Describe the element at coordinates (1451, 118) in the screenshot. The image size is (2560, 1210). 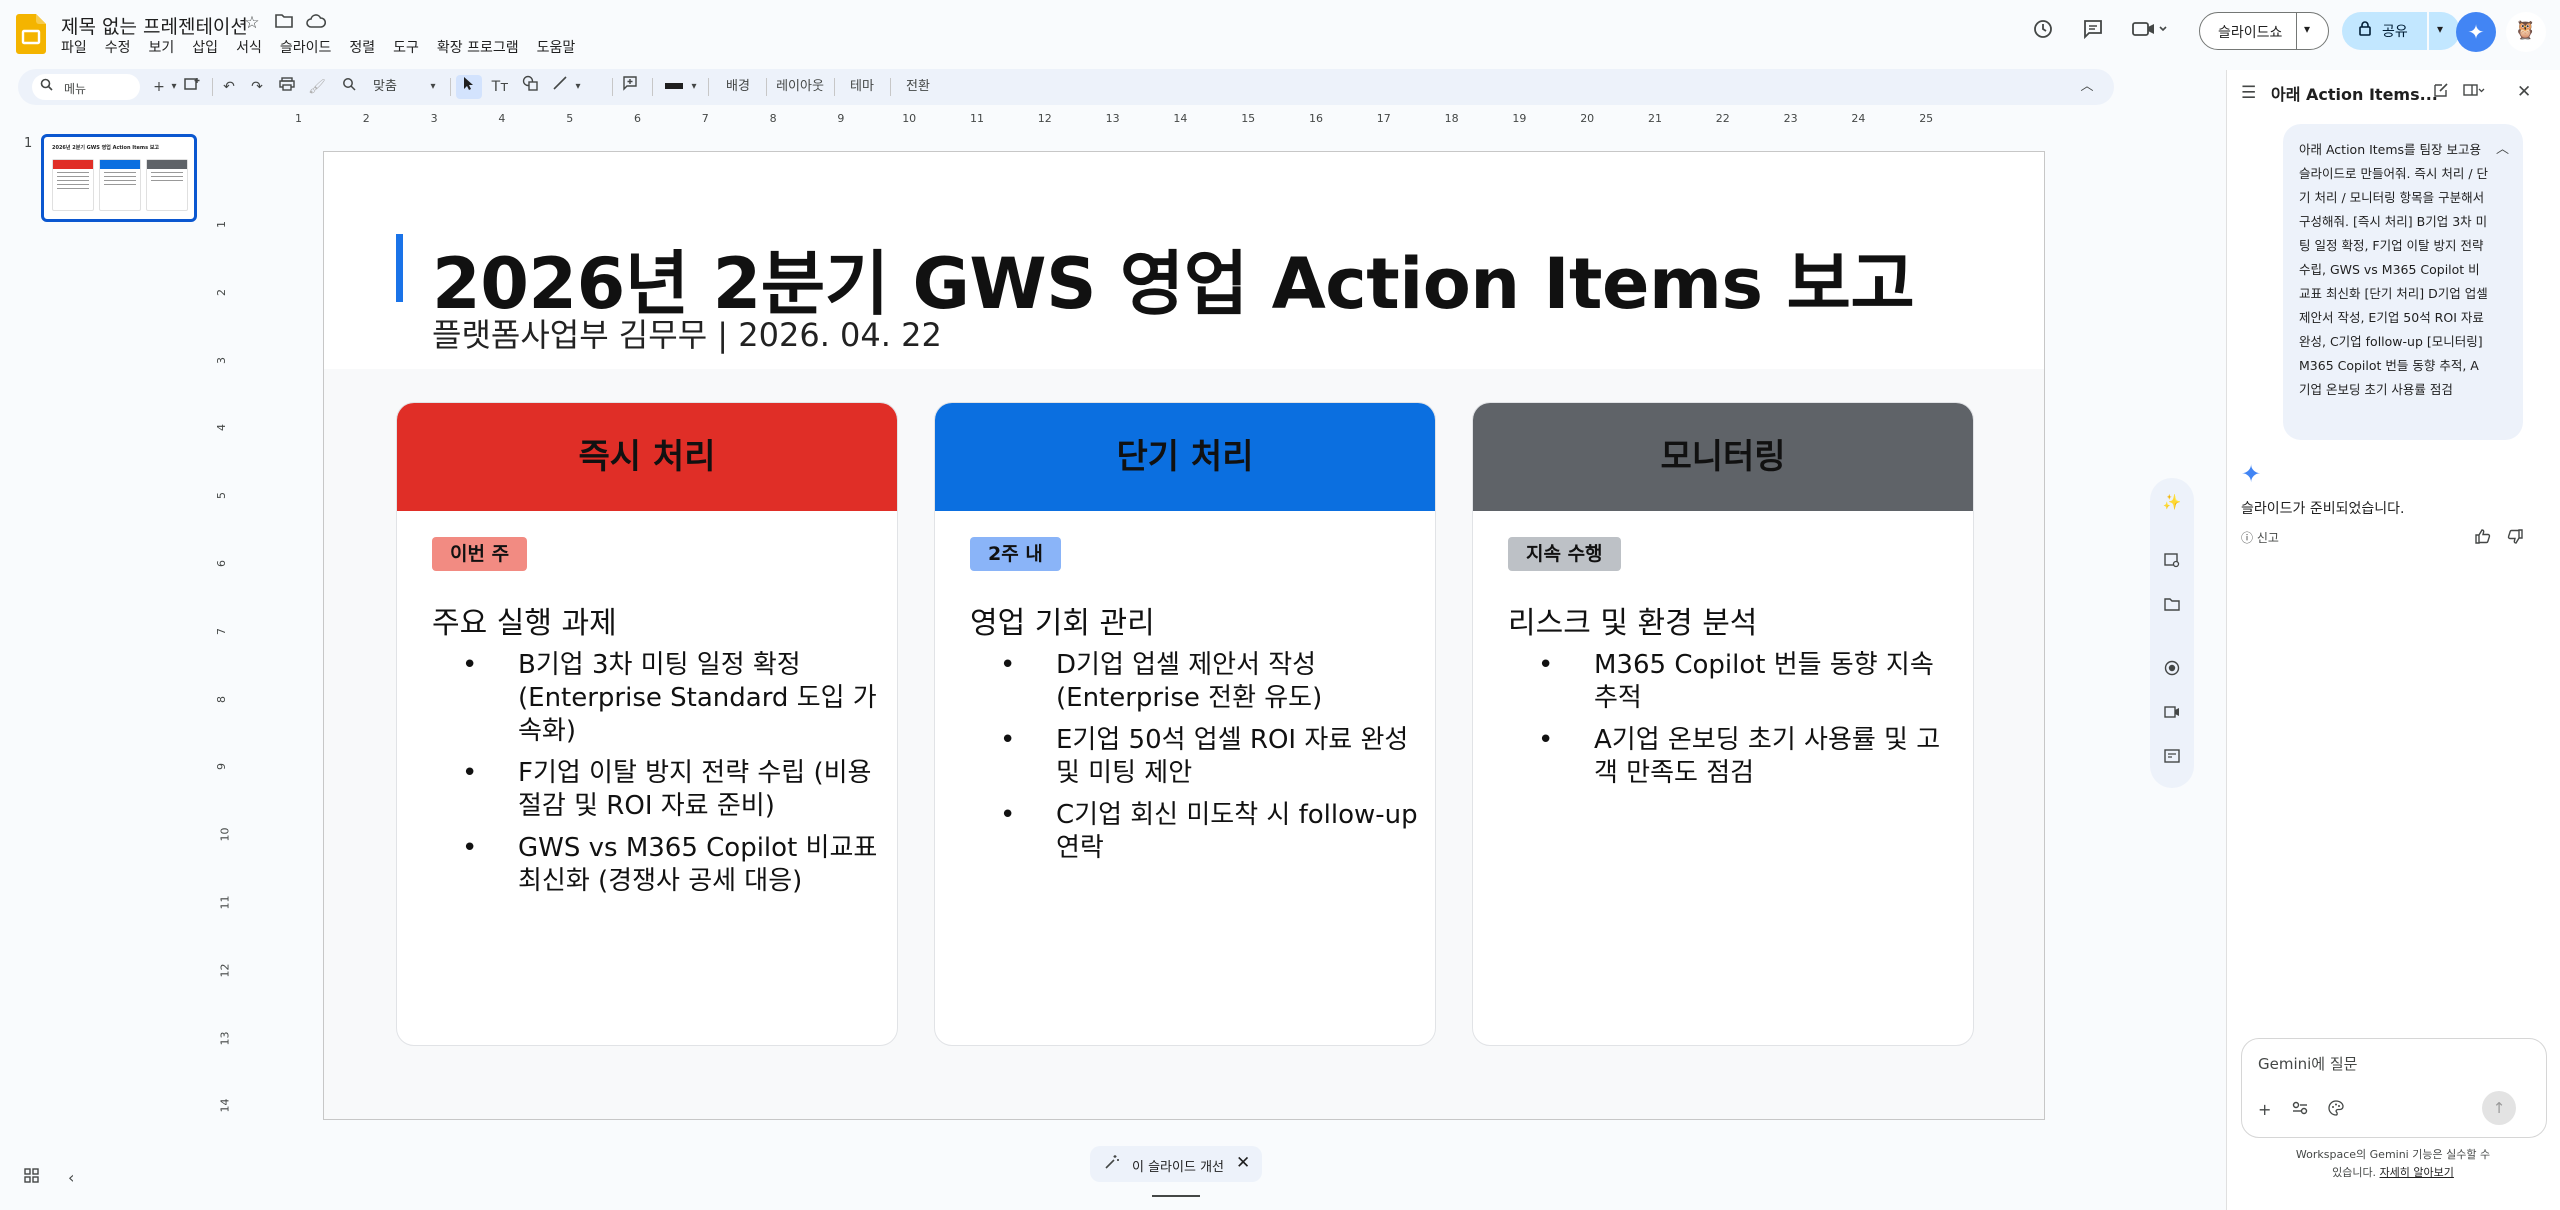
I see `ruler-tick-label: 18` at that location.